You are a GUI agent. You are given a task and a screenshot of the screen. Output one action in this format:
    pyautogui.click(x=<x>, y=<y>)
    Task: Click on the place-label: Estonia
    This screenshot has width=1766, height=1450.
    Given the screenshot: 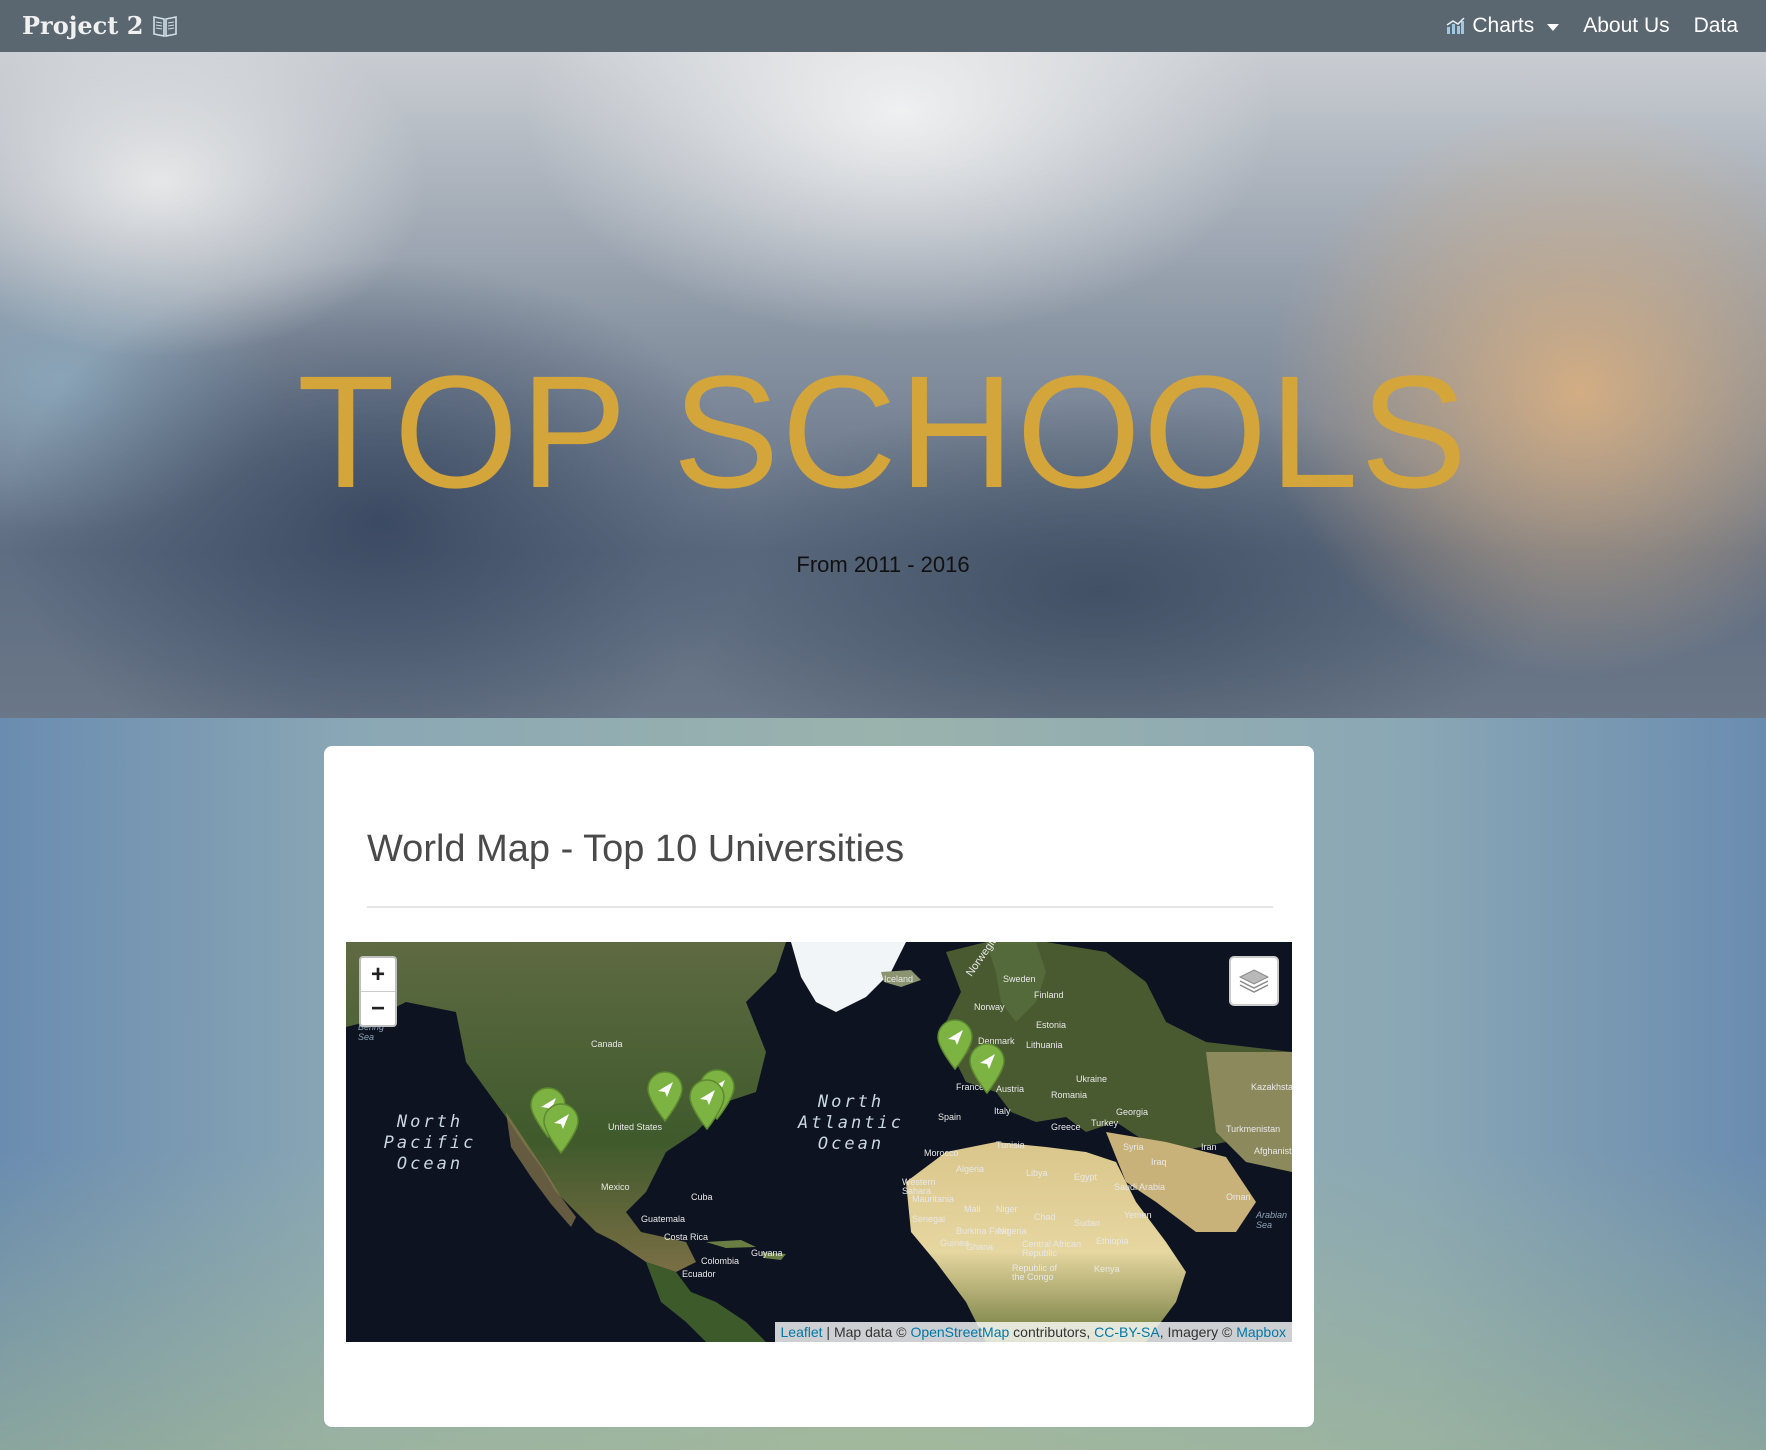 What is the action you would take?
    pyautogui.click(x=1051, y=1025)
    